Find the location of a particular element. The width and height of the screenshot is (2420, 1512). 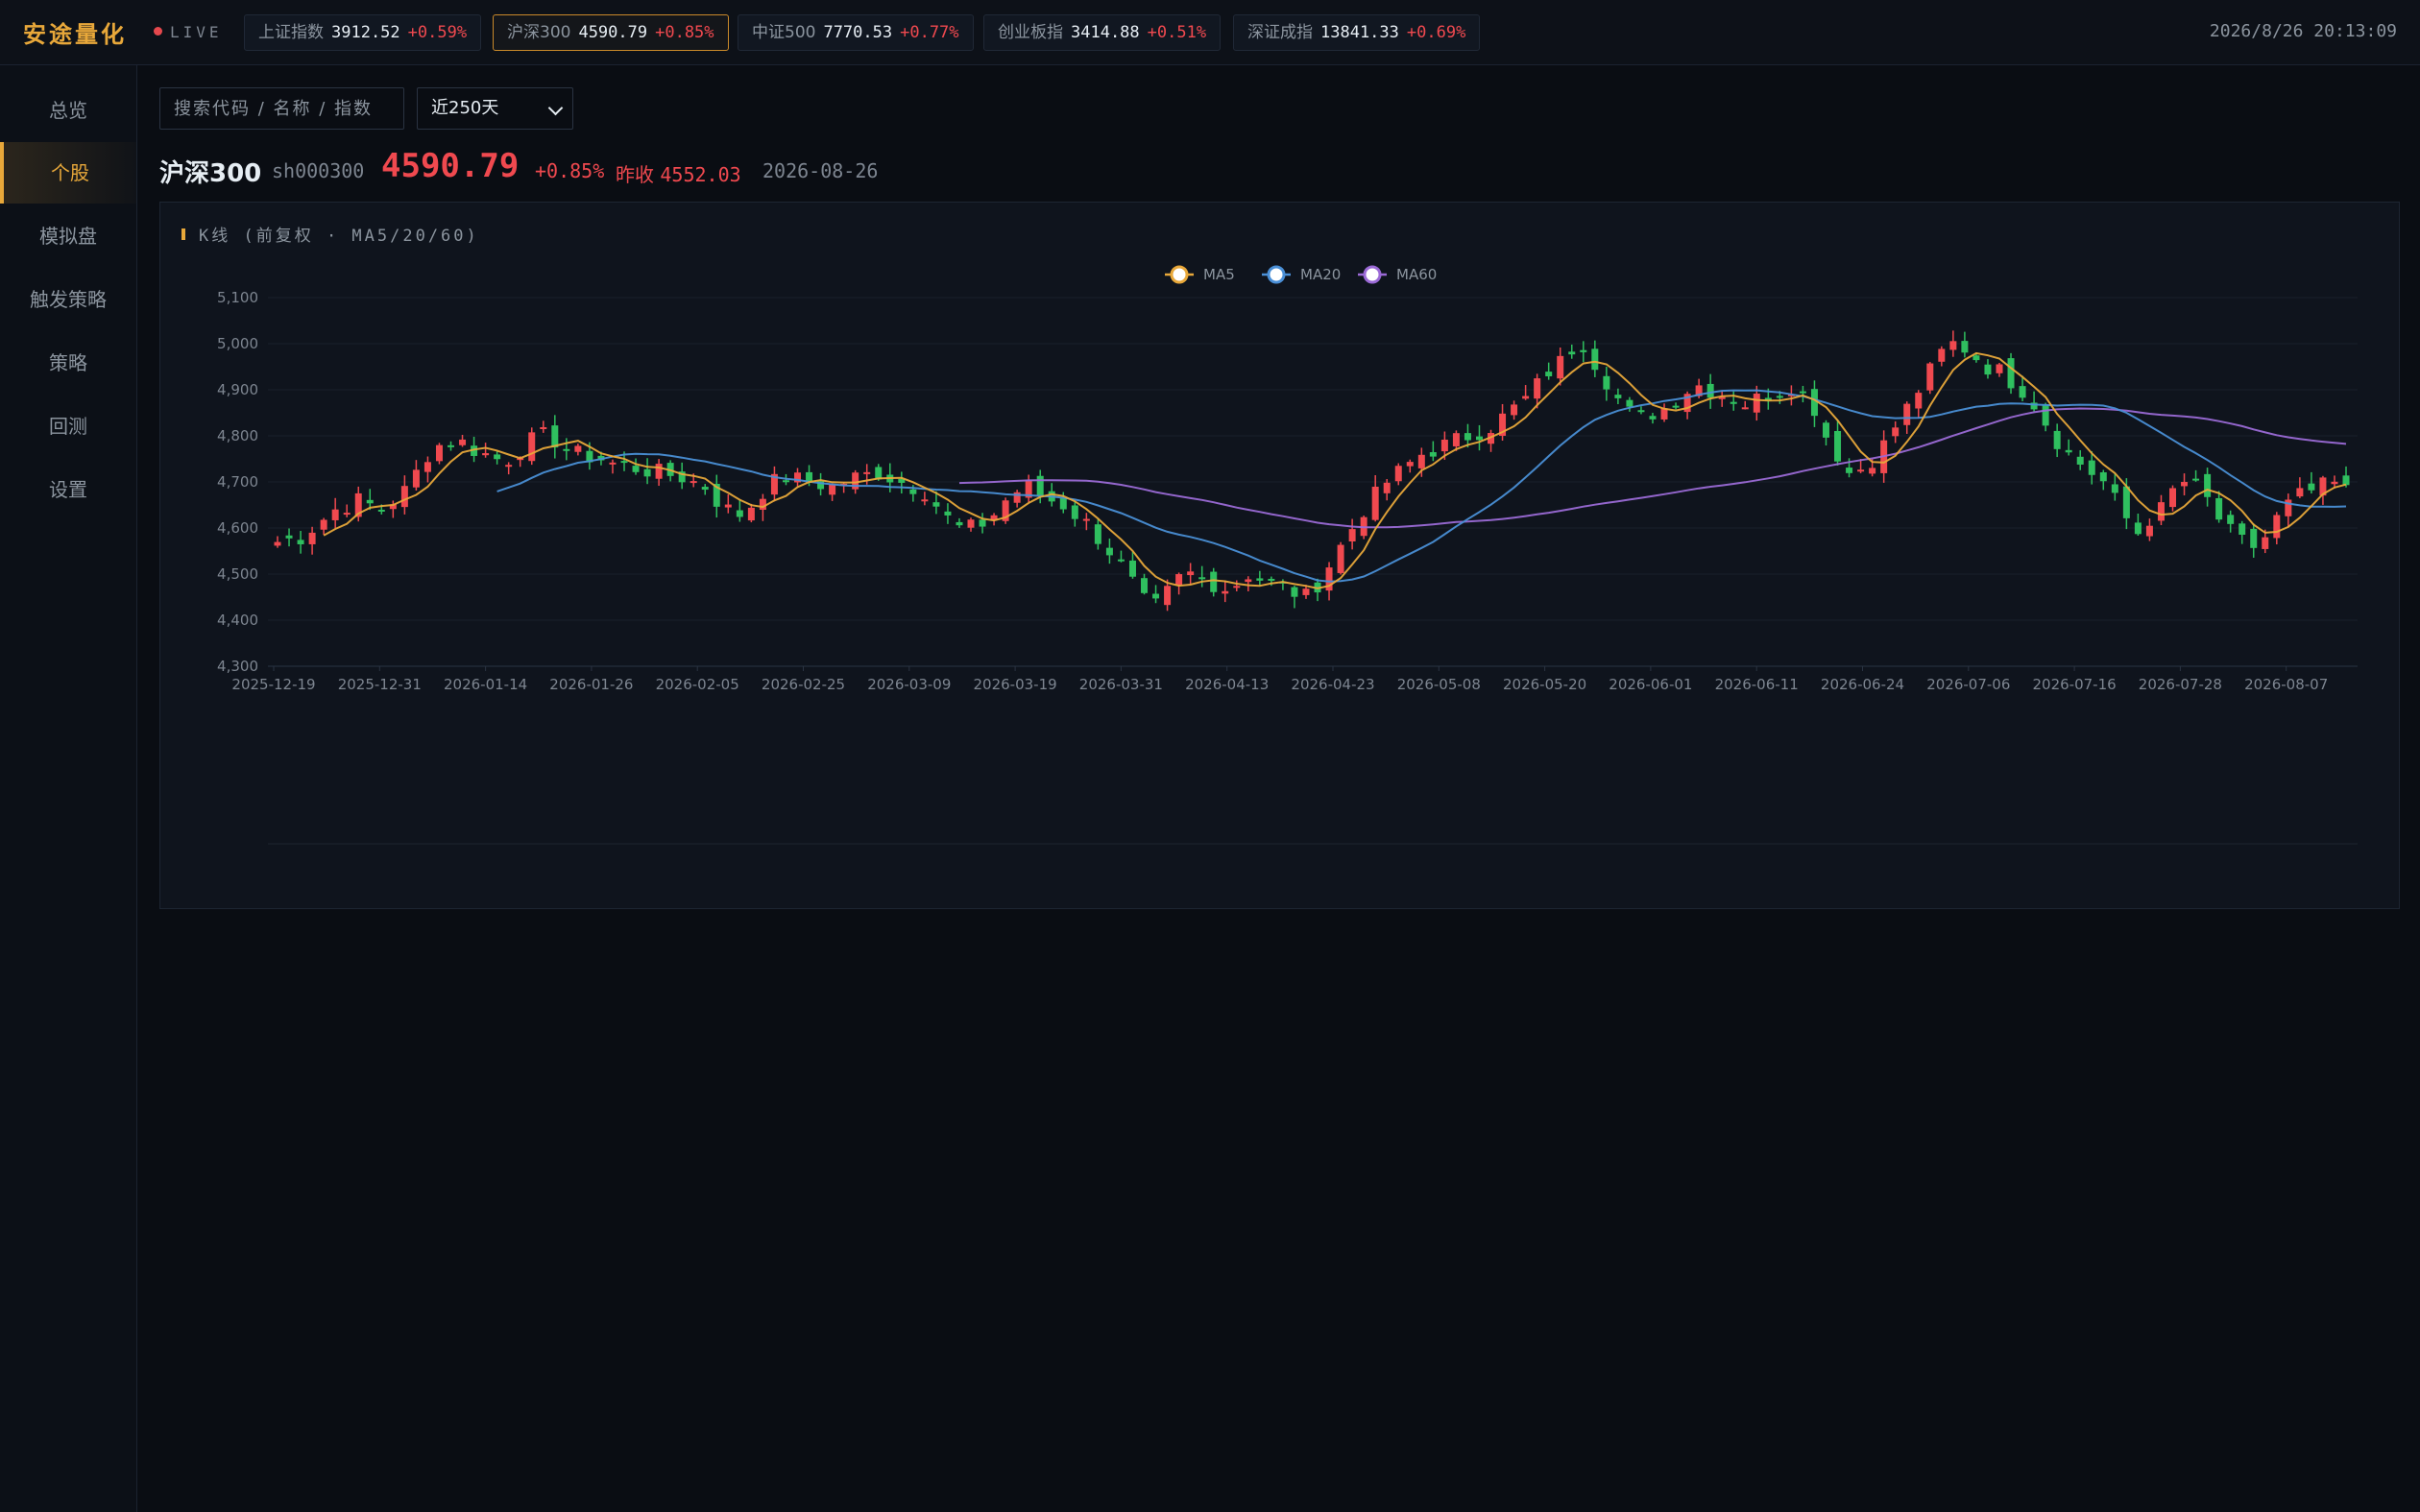

ticker-item: 创业板指 3414.88 +0.51% is located at coordinates (1103, 32).